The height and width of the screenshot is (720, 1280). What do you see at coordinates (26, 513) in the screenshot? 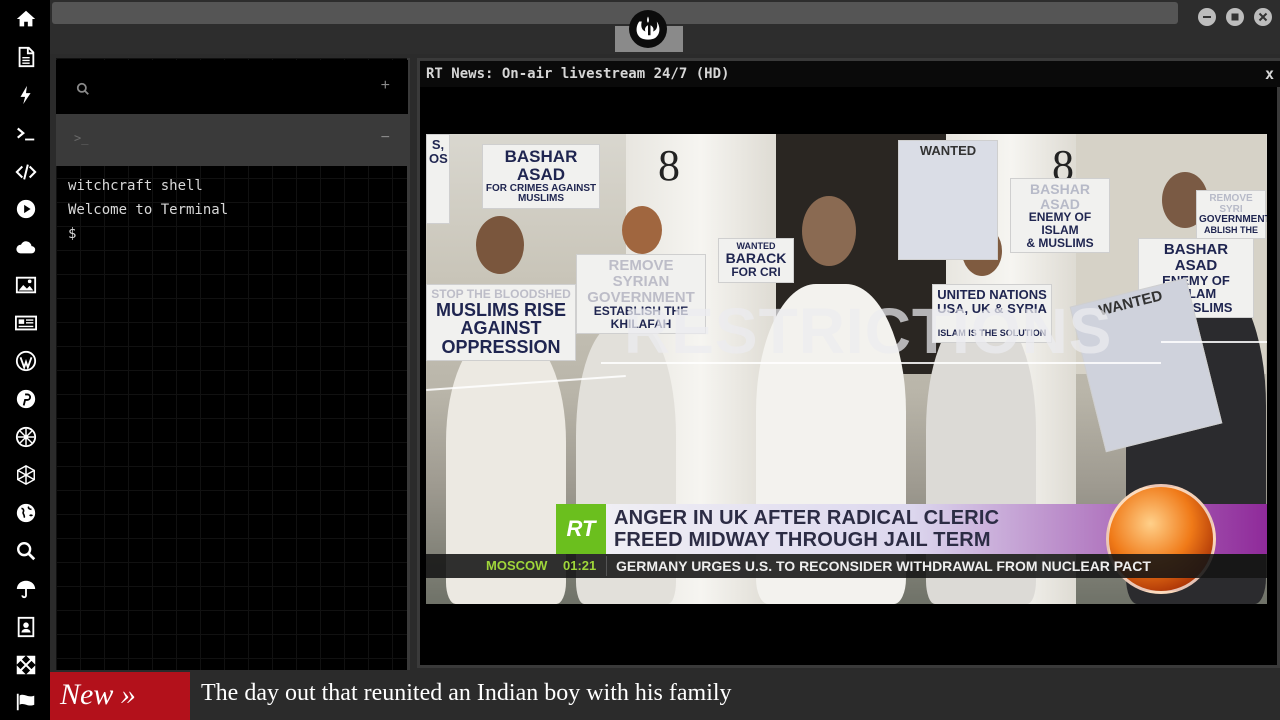
I see `world-icon` at bounding box center [26, 513].